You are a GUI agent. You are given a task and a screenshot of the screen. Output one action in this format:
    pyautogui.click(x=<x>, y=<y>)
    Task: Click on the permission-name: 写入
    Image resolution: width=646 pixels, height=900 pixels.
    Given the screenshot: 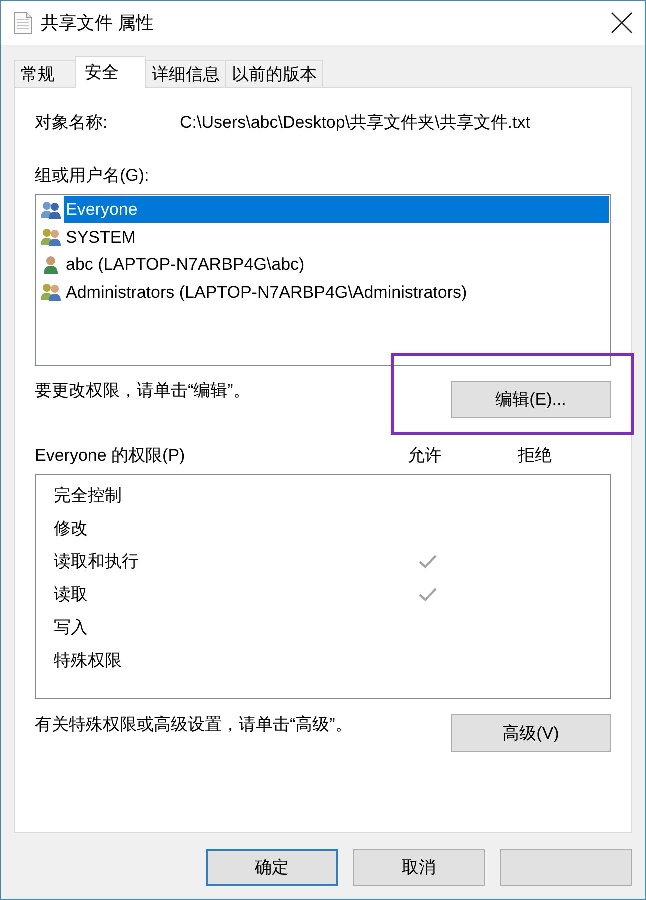 What is the action you would take?
    pyautogui.click(x=71, y=627)
    